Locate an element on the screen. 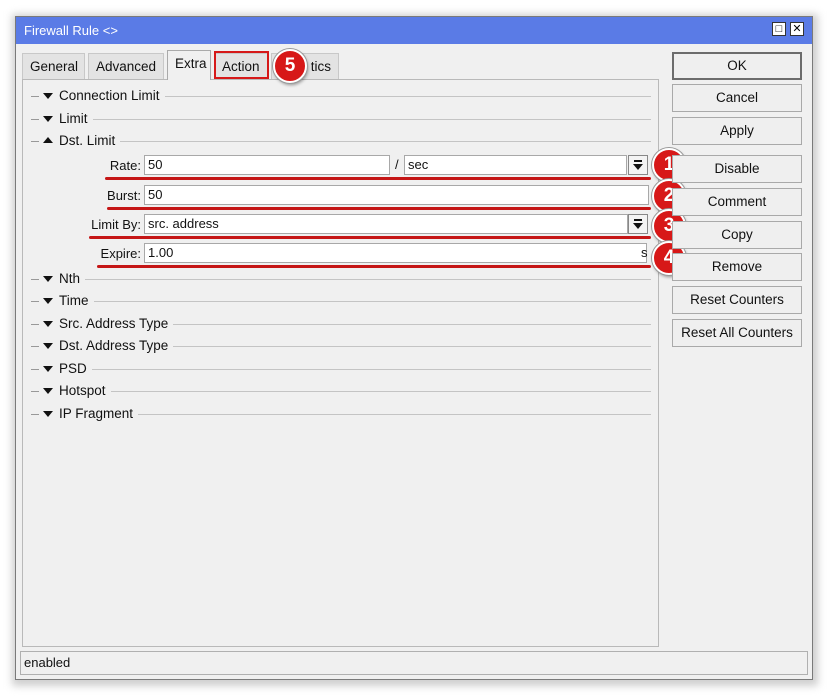  reset-counters-button: Reset Counters is located at coordinates (737, 300).